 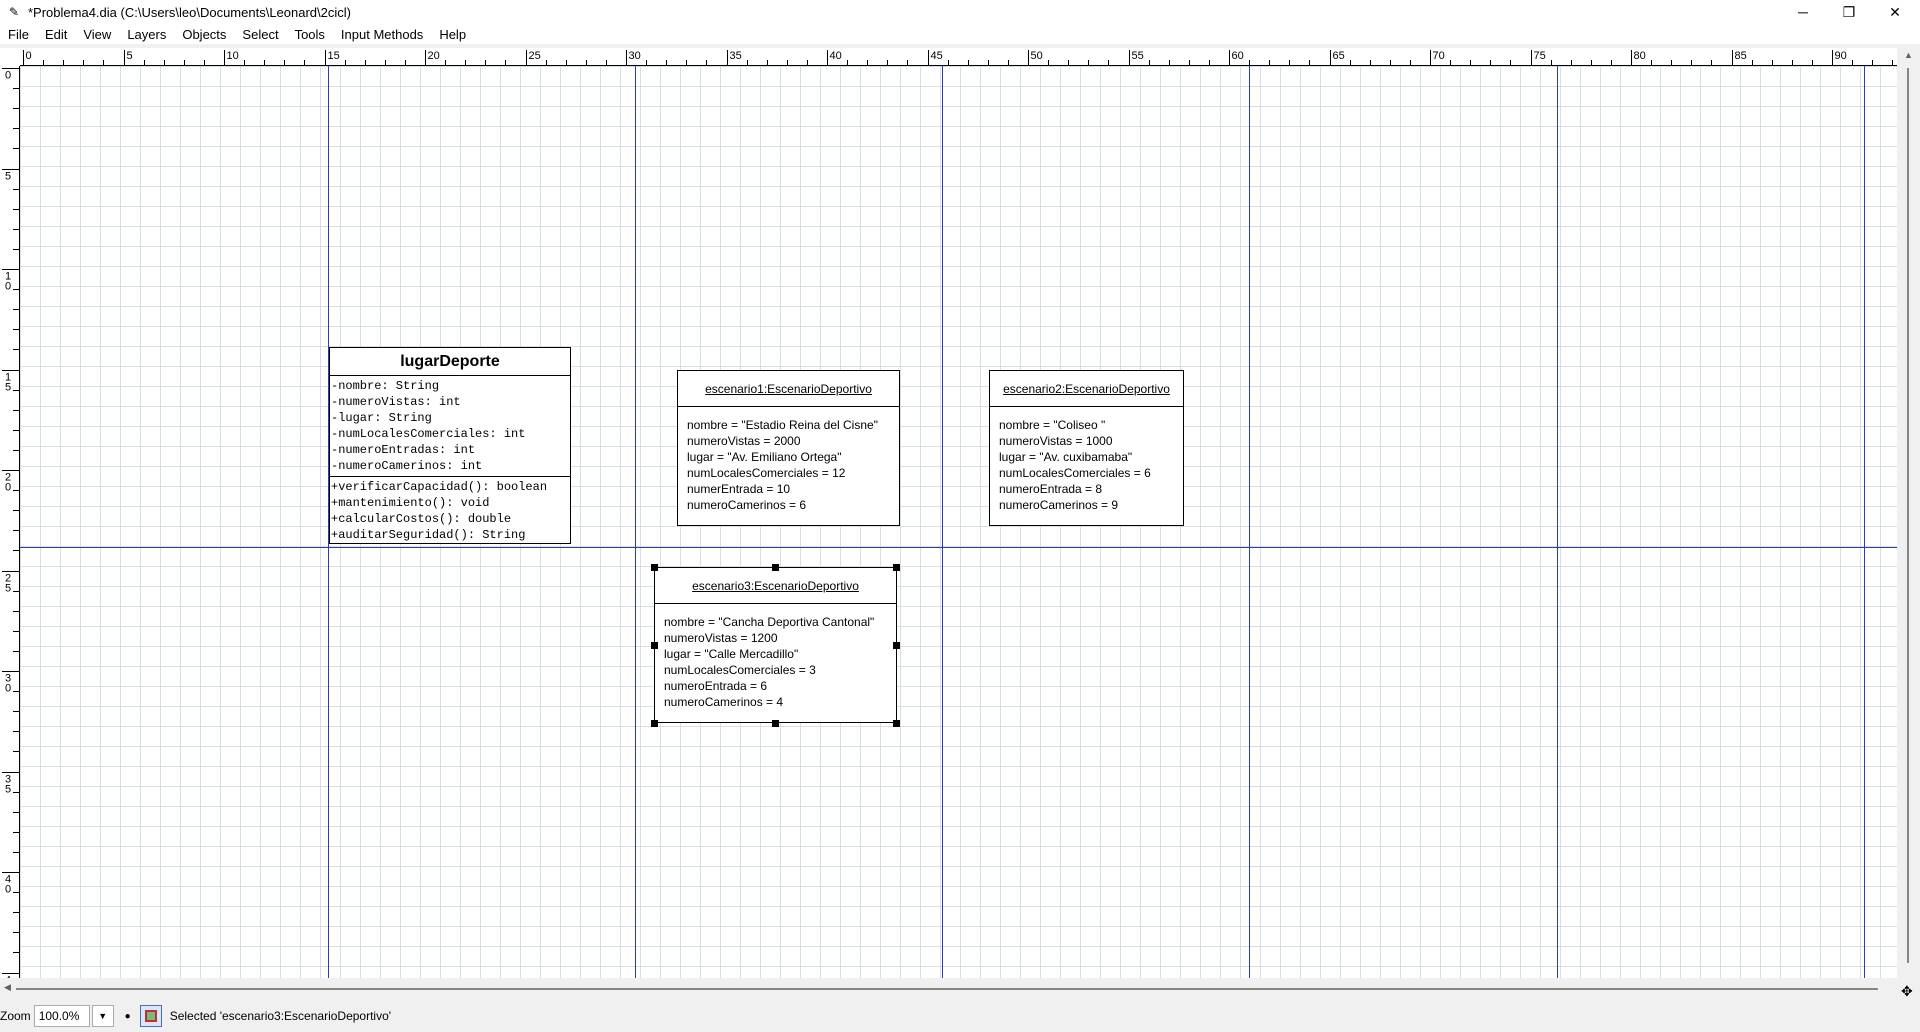 I want to click on menu-help: Help, so click(x=452, y=34).